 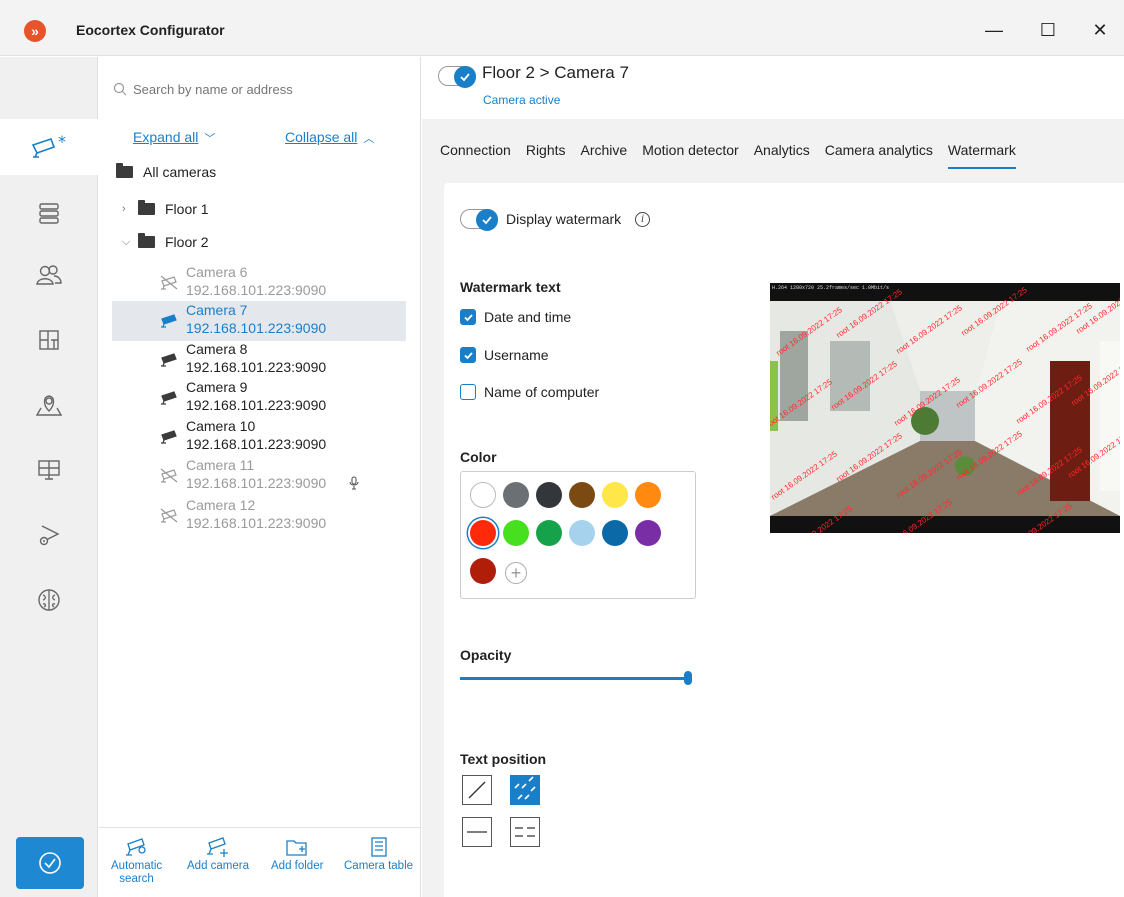 I want to click on collapse-all-link: Collapse all ︿, so click(x=329, y=137).